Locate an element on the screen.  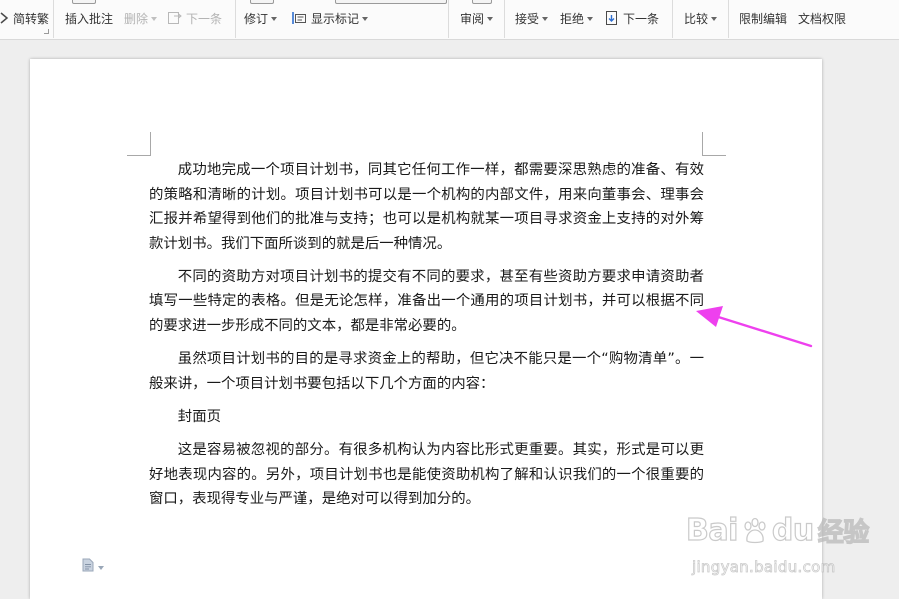
delete-comment-label: 删除 is located at coordinates (136, 18).